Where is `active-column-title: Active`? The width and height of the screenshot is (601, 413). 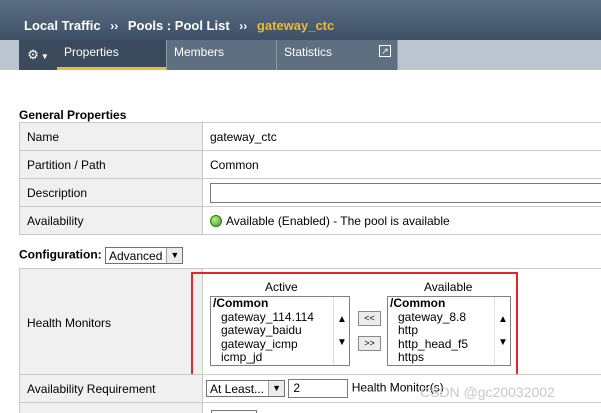 active-column-title: Active is located at coordinates (281, 287).